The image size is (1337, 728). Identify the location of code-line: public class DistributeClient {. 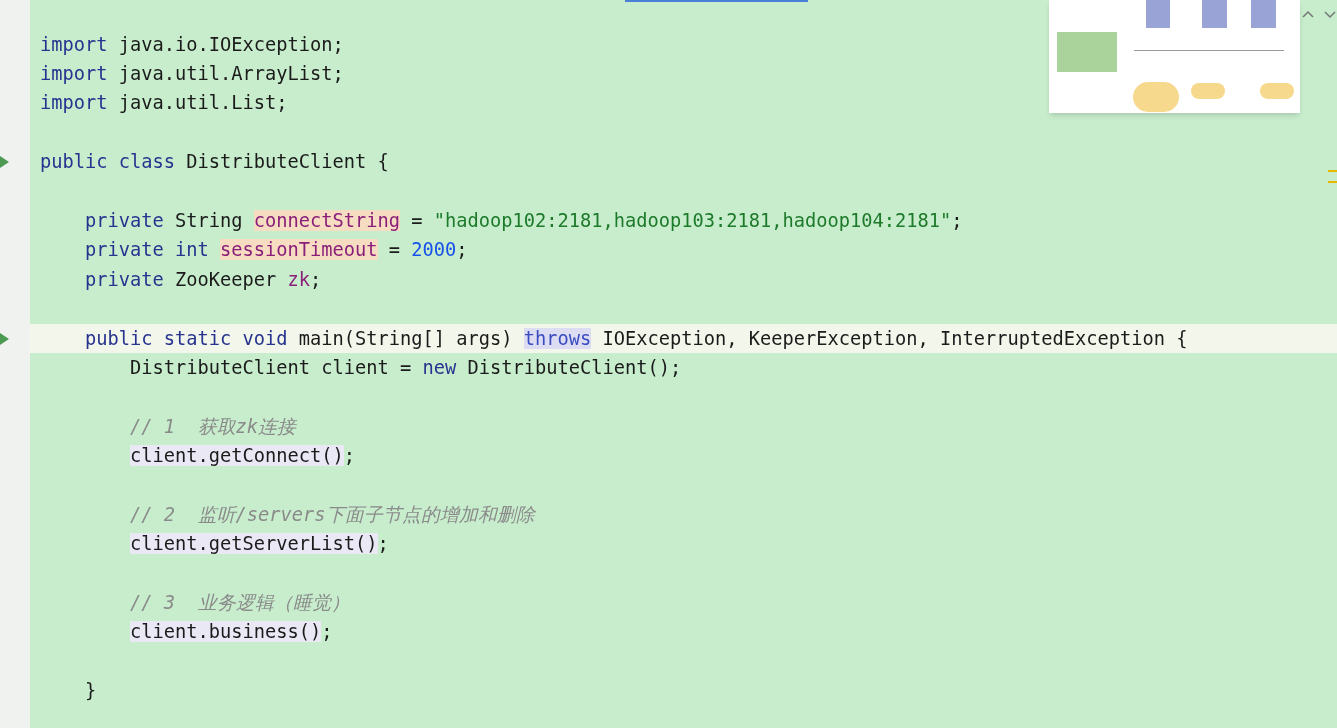
(214, 162).